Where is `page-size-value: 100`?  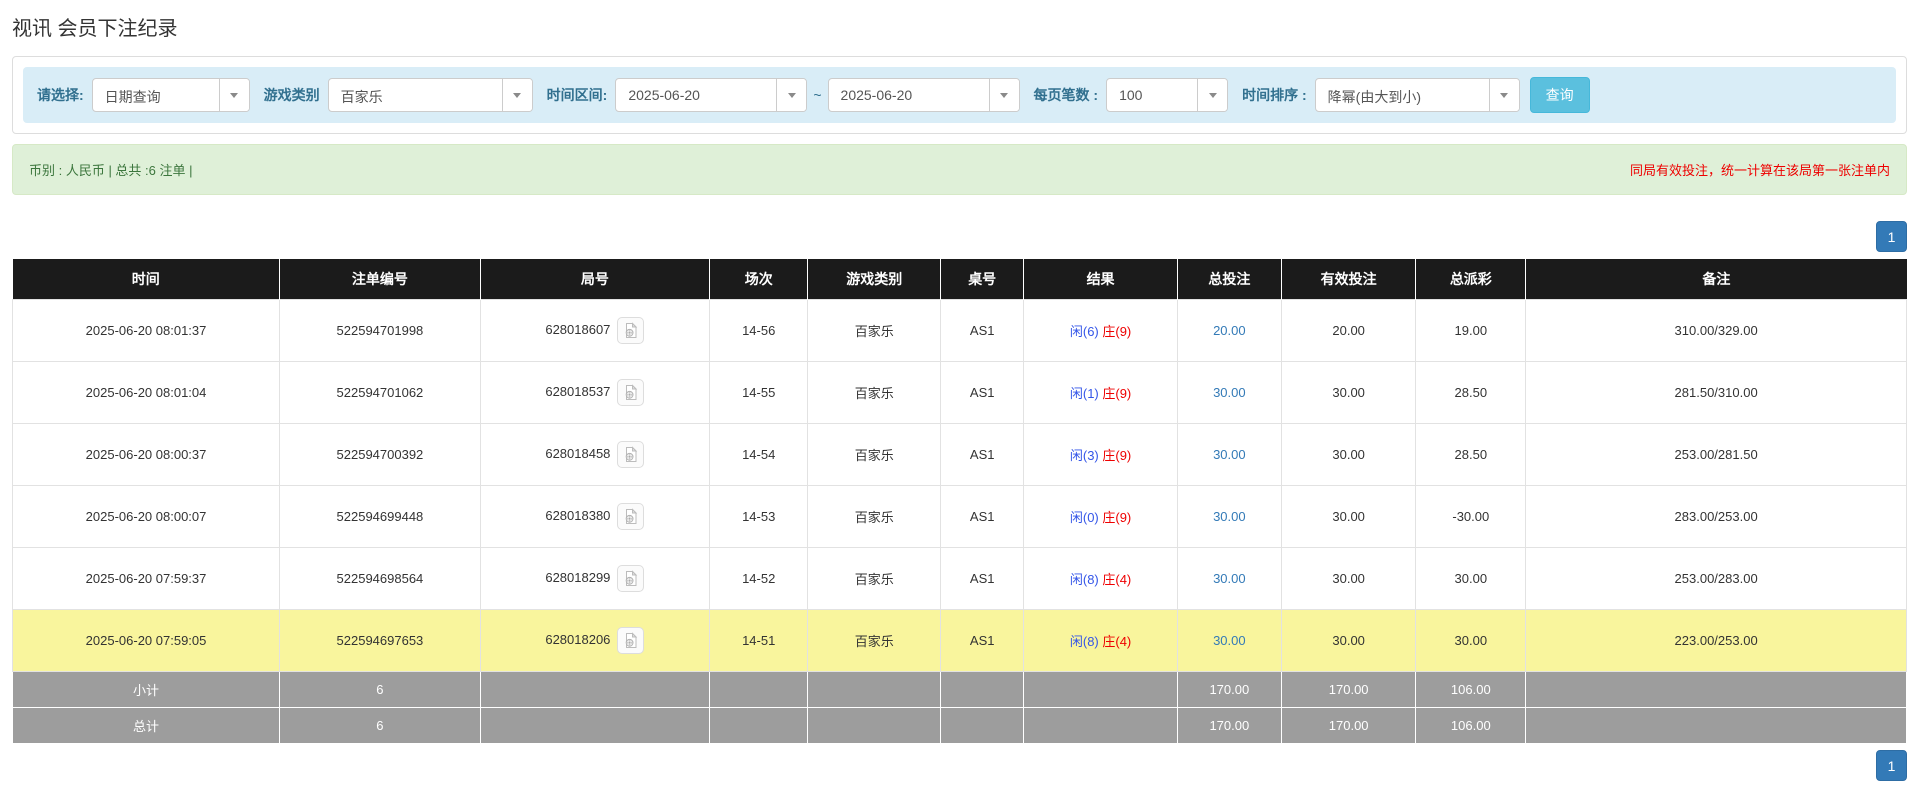 page-size-value: 100 is located at coordinates (1131, 95).